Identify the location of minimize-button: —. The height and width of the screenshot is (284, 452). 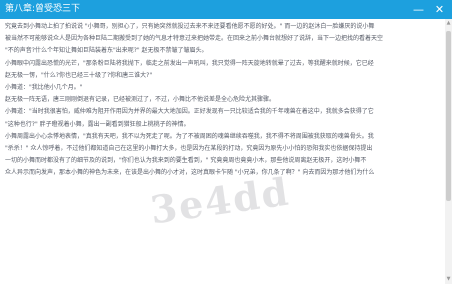
(418, 9).